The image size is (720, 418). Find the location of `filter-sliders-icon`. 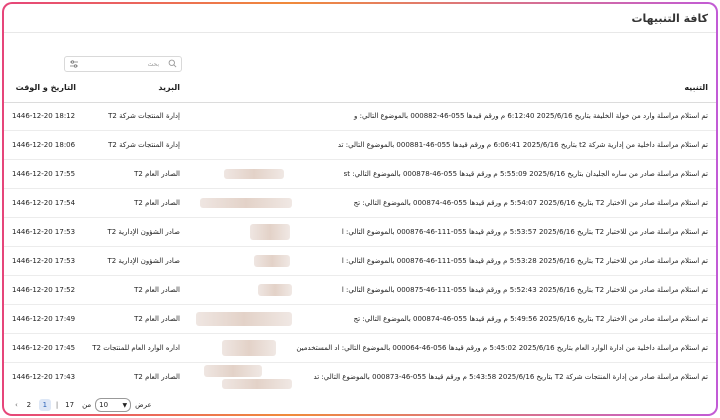

filter-sliders-icon is located at coordinates (74, 64).